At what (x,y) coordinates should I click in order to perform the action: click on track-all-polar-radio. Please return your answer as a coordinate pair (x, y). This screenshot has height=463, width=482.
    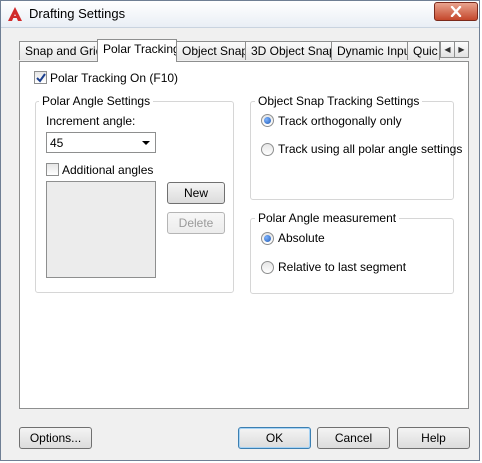
    Looking at the image, I should click on (267, 149).